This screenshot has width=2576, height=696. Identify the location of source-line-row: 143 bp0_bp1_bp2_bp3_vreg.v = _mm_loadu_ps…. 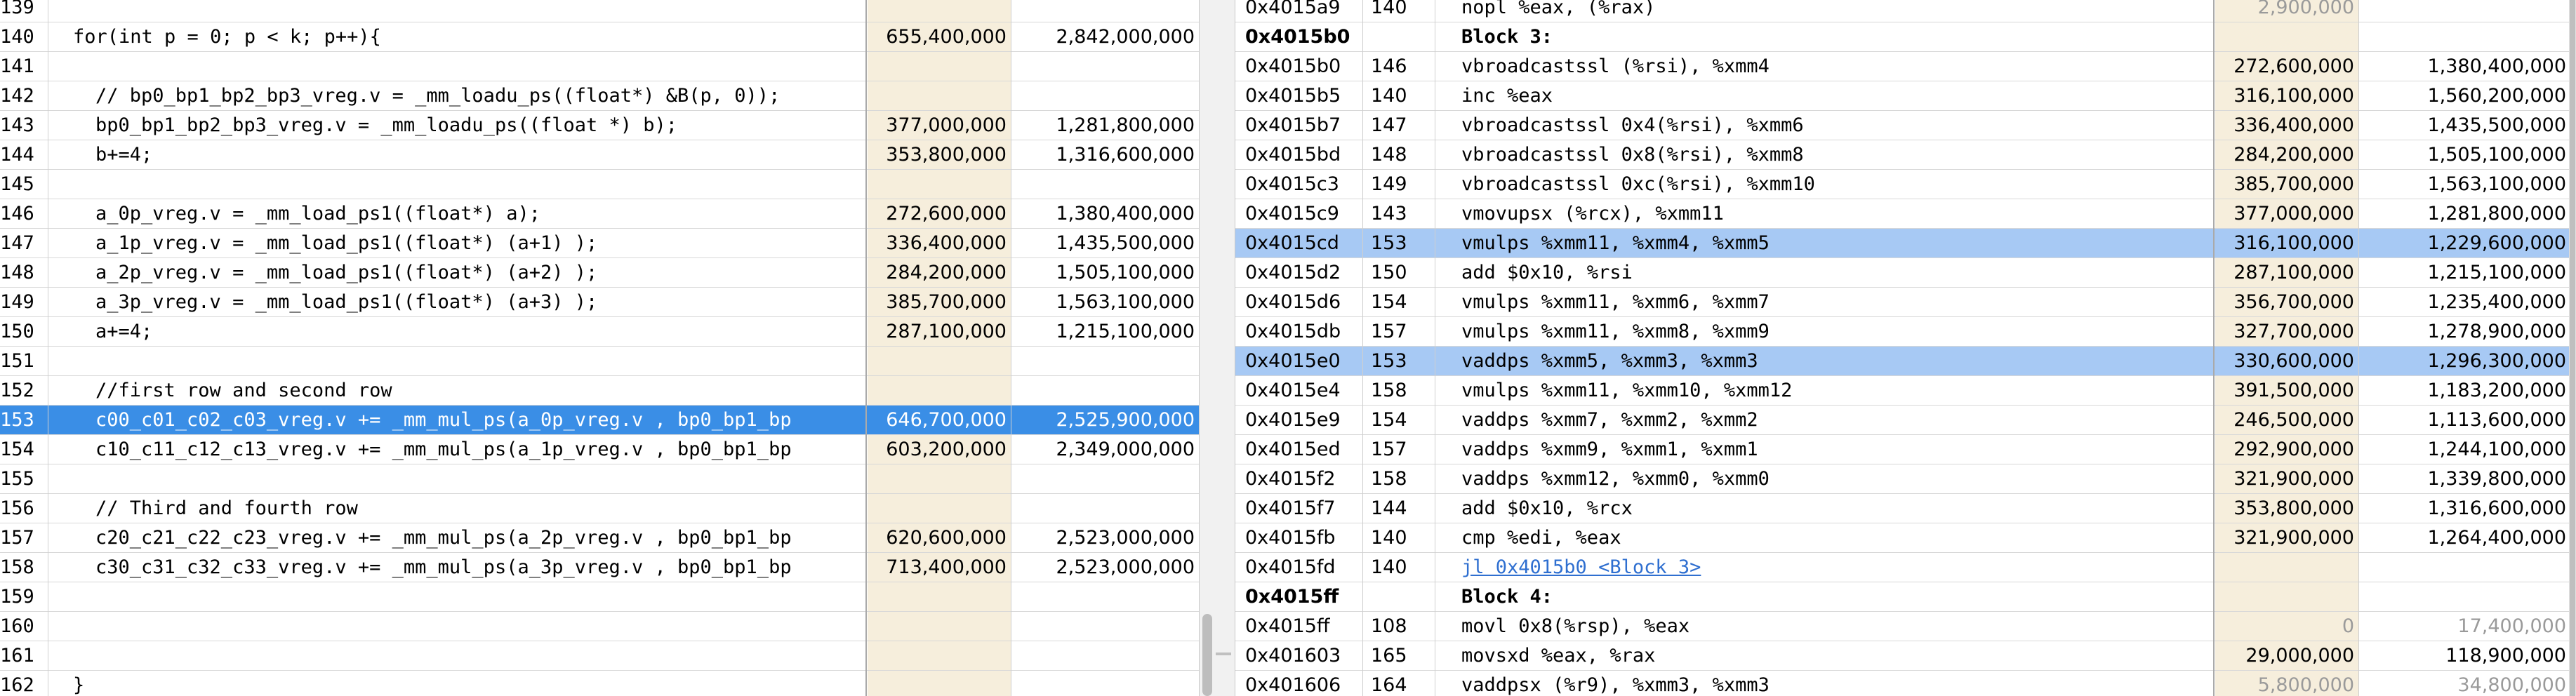
(599, 126).